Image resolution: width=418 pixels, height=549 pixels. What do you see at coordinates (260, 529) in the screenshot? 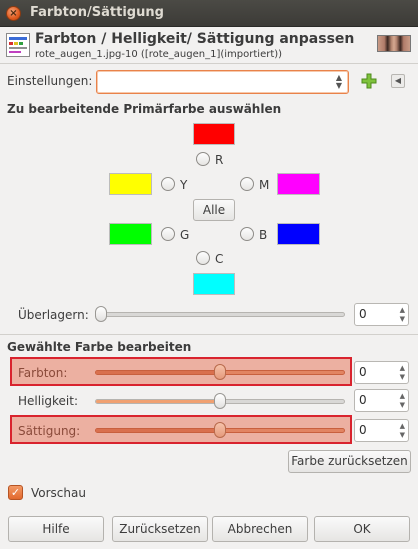
I see `cancel-button: Abbrechen` at bounding box center [260, 529].